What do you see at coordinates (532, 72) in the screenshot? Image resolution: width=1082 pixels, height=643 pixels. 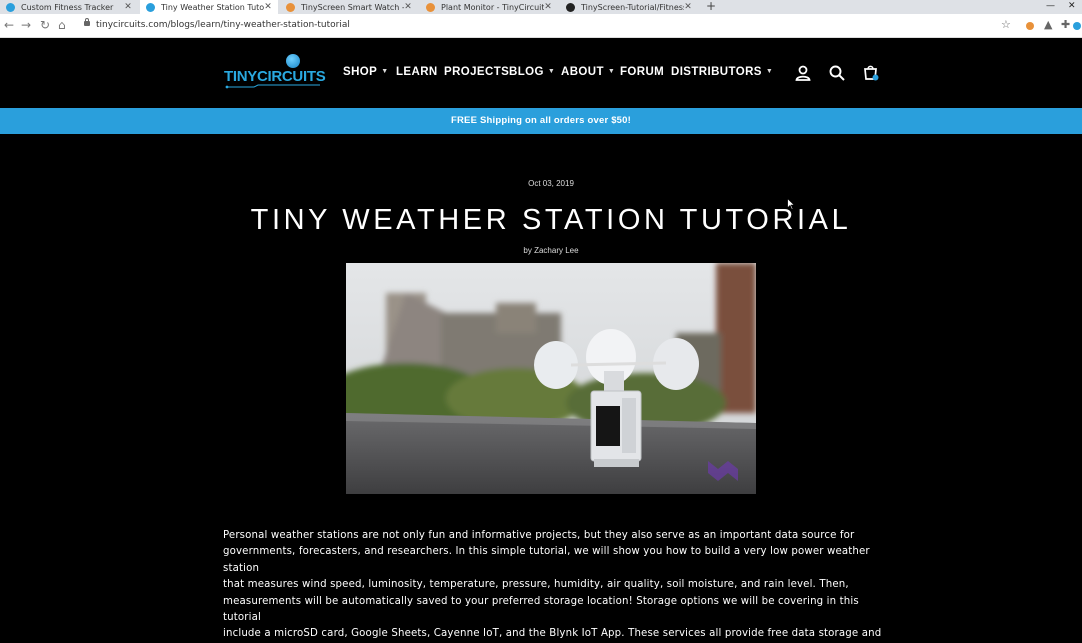 I see `nav-blog: BLOG ▼` at bounding box center [532, 72].